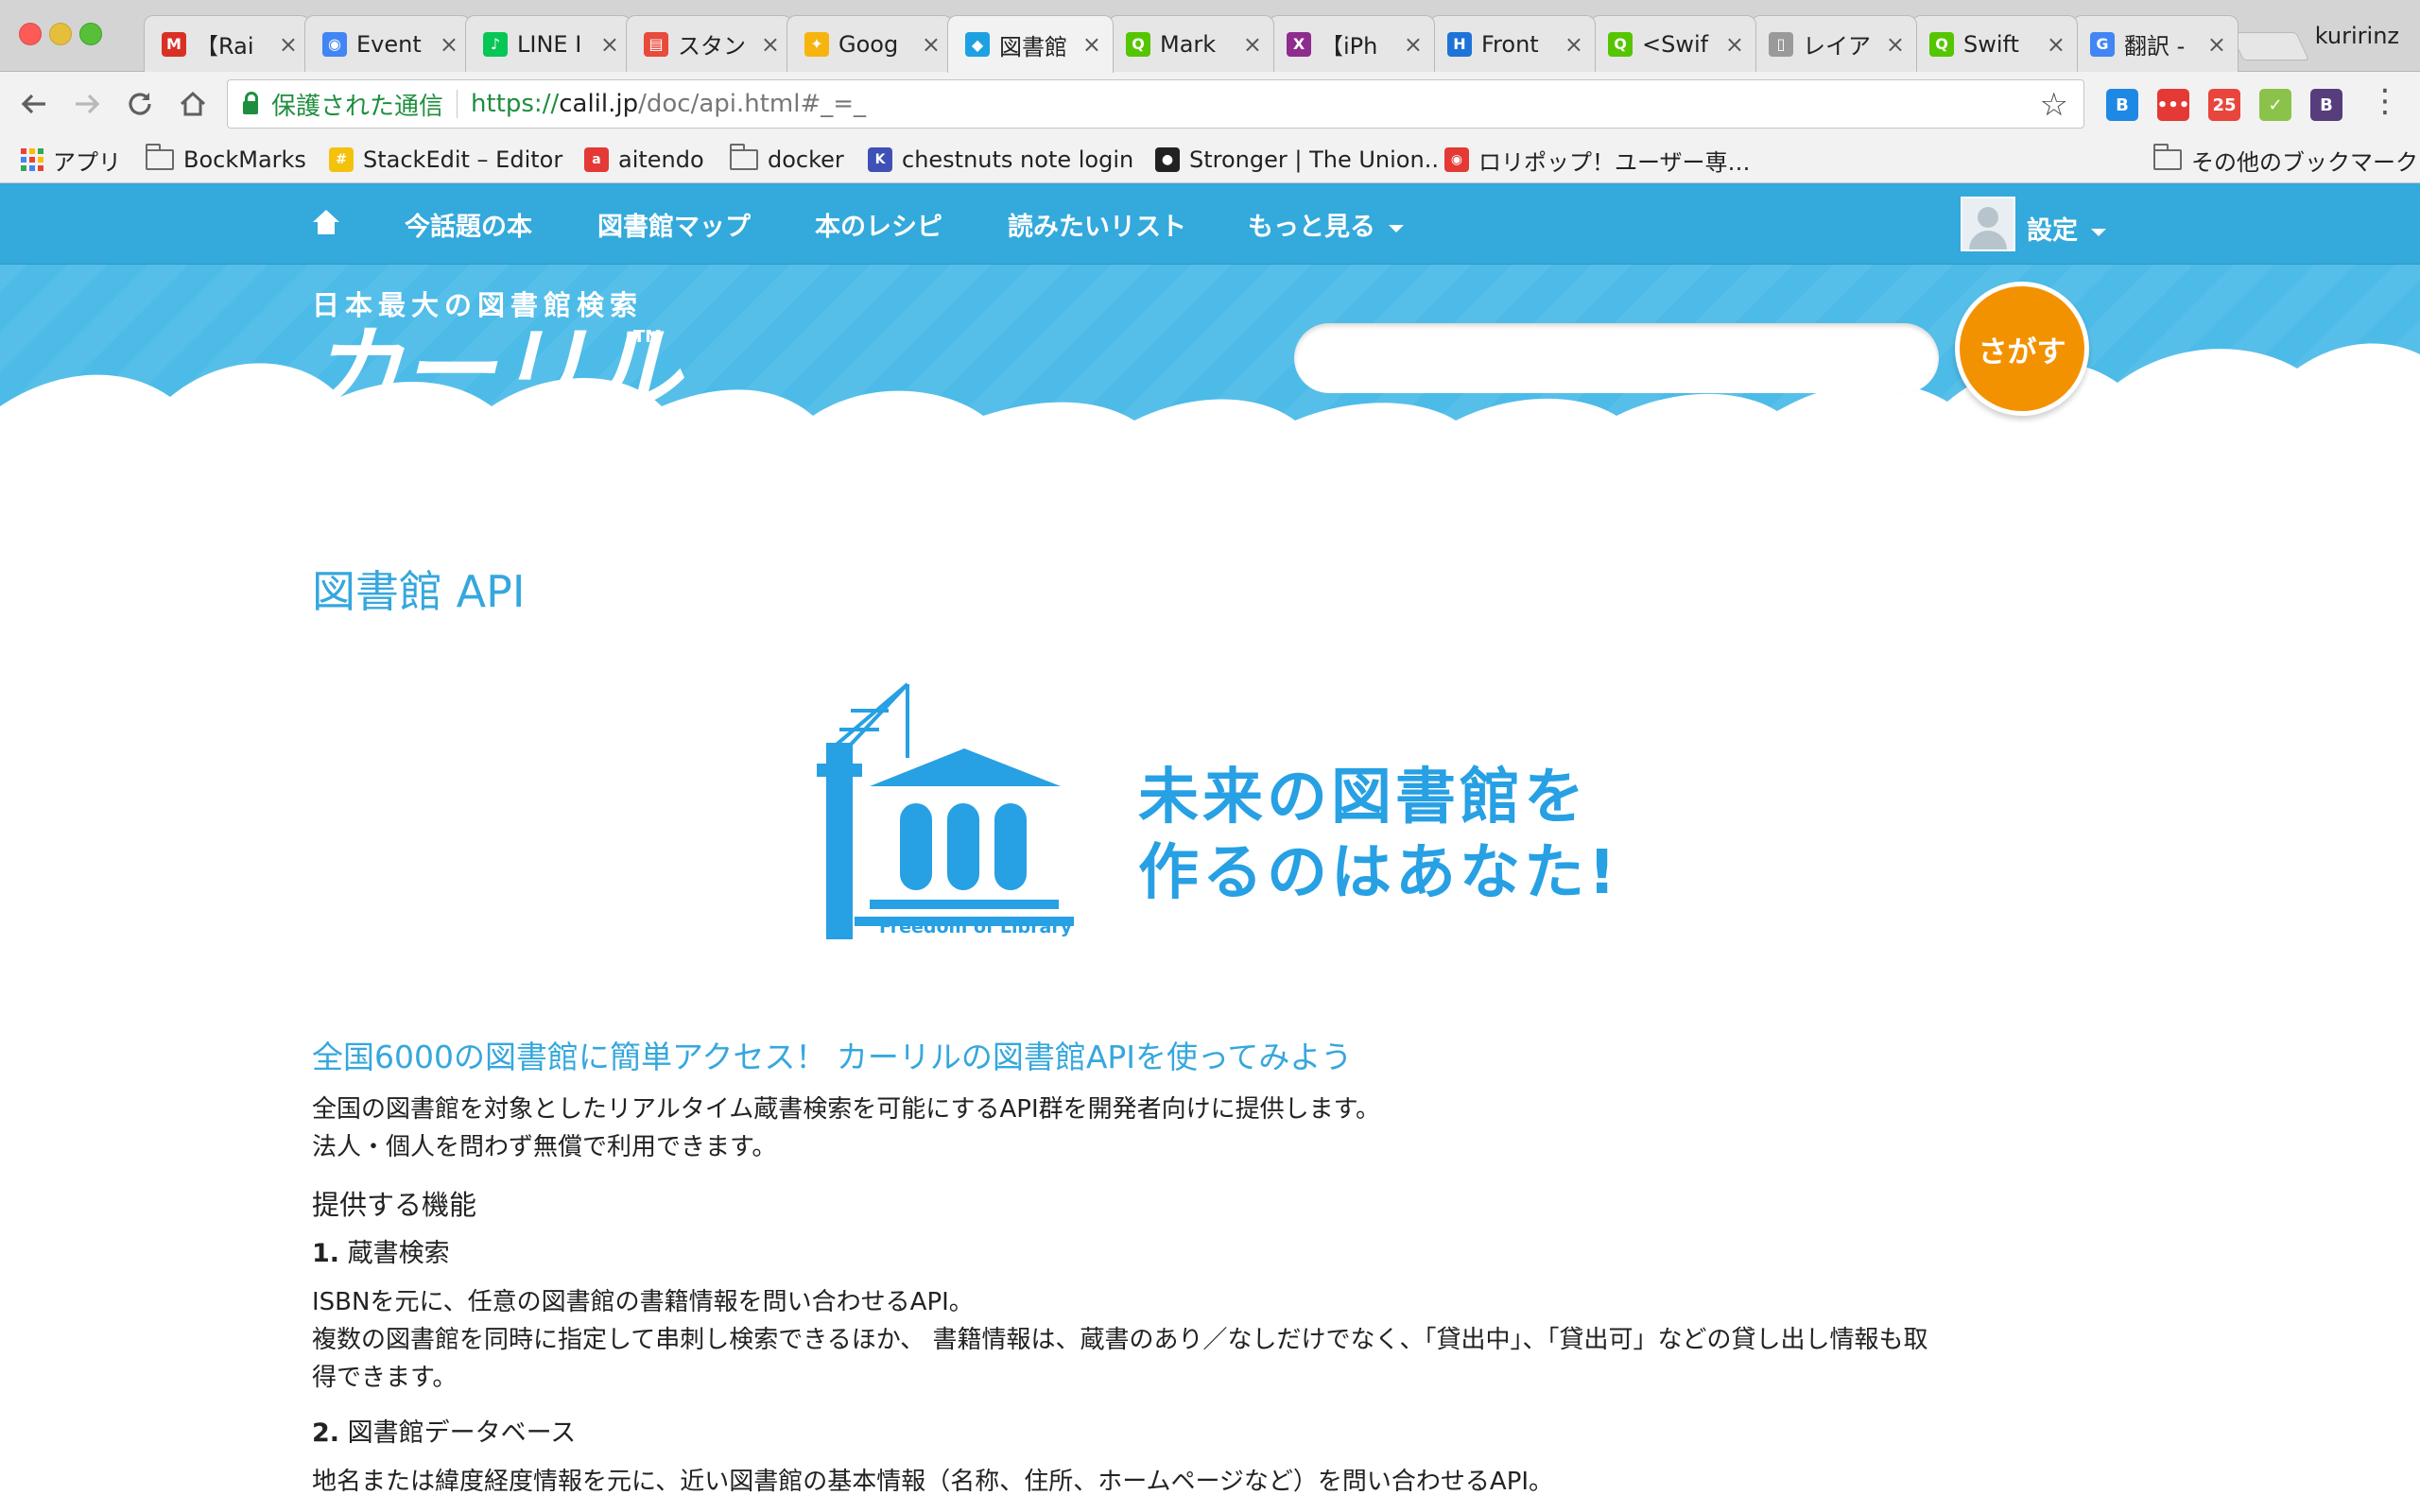 This screenshot has width=2420, height=1512. Describe the element at coordinates (976, 927) in the screenshot. I see `banner-caption: Freedom of Library` at that location.